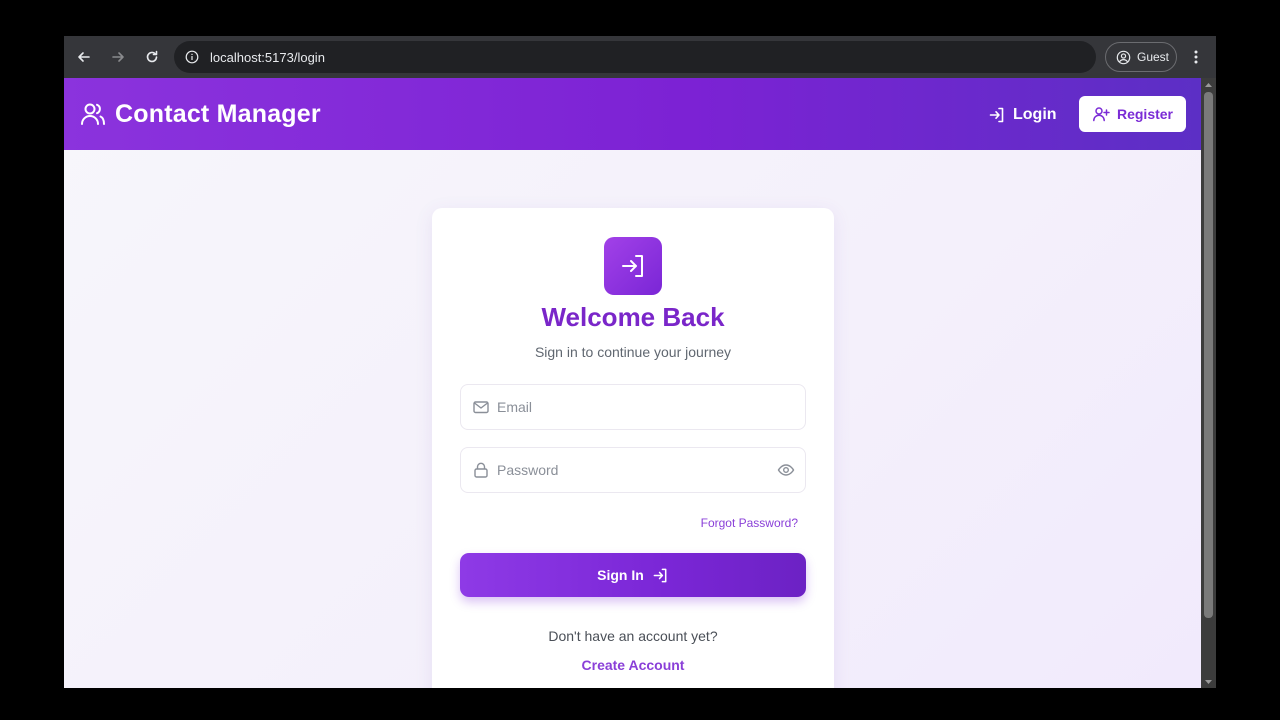  Describe the element at coordinates (1208, 682) in the screenshot. I see `scroll-down-arrow-icon` at that location.